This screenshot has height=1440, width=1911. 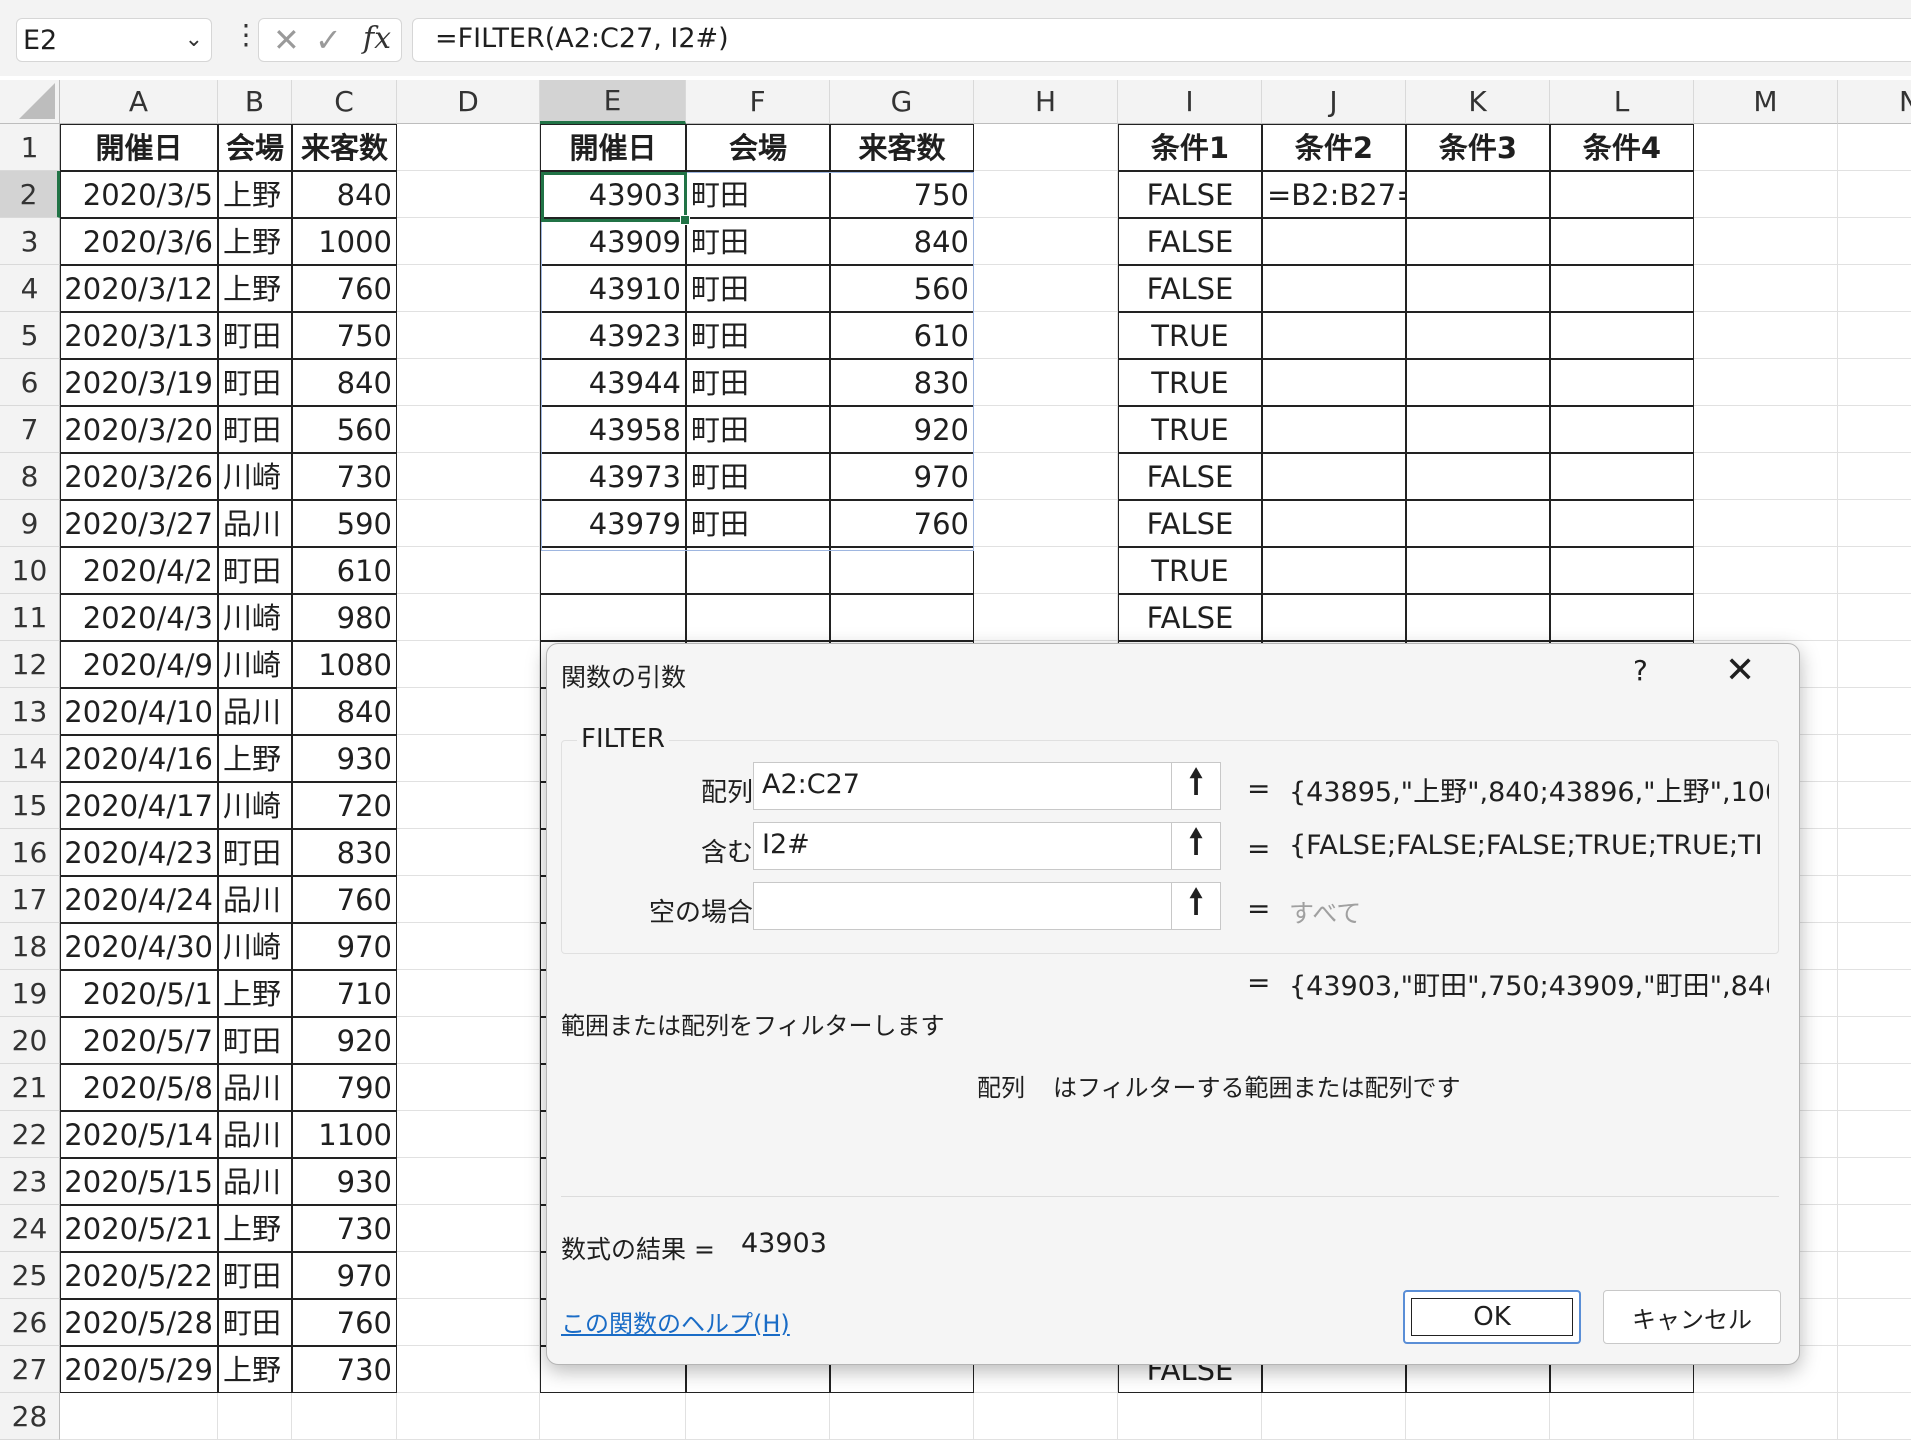 I want to click on result-header-cell: 会場, so click(x=758, y=147).